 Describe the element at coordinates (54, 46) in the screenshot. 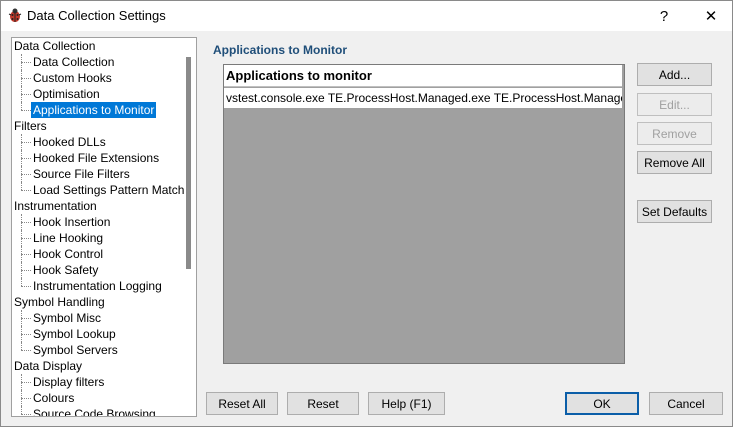

I see `tree-category: Data Collection` at that location.